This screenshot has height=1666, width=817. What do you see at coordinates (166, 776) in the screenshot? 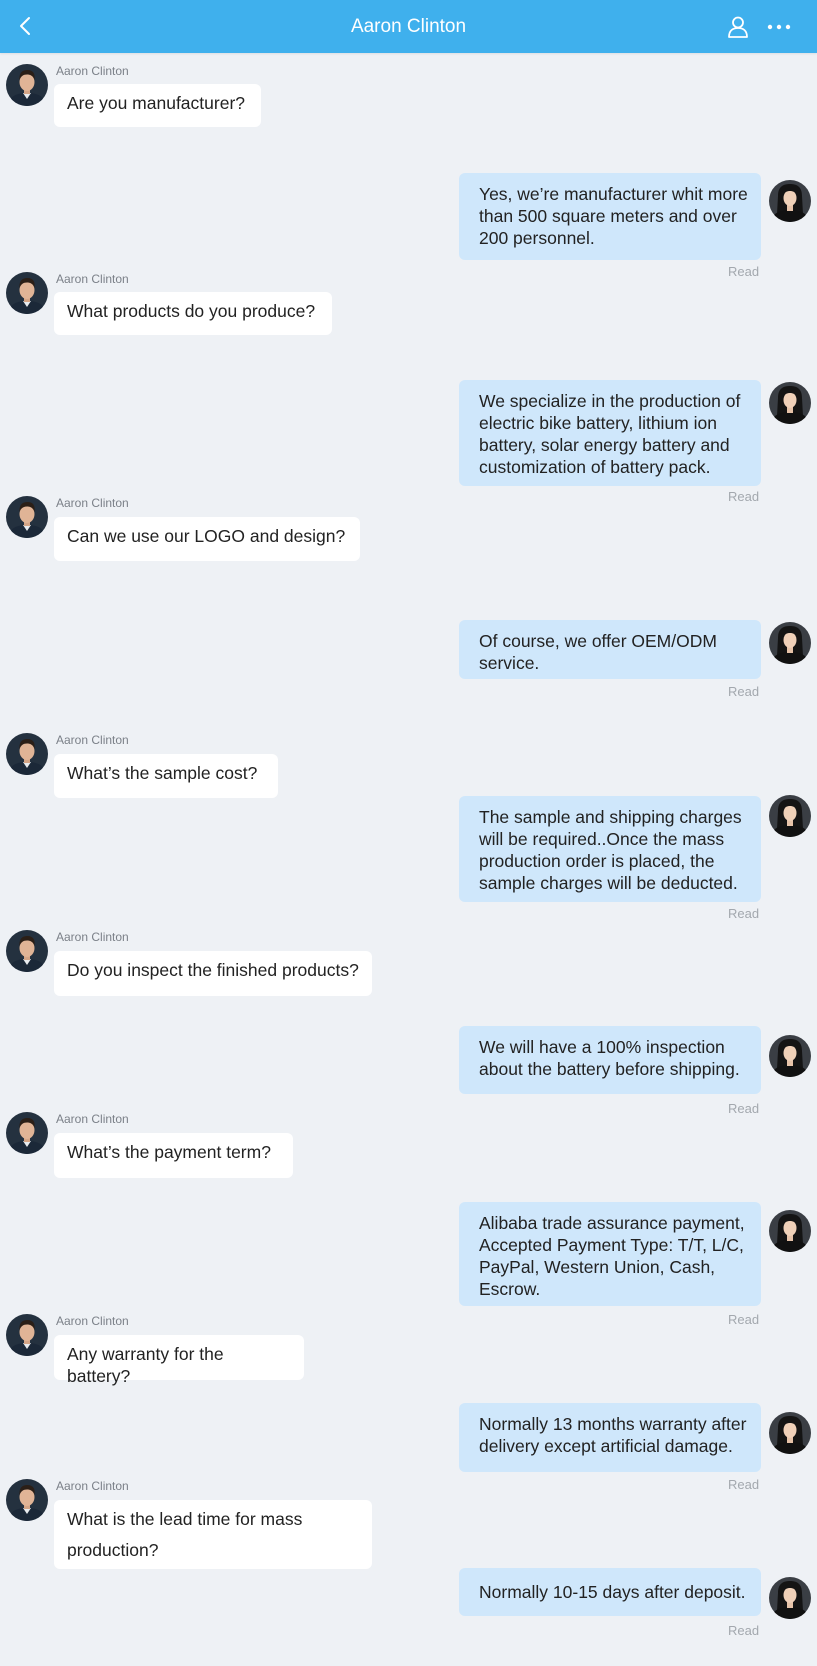
I see `message-bubble: What’s the sample cost?` at bounding box center [166, 776].